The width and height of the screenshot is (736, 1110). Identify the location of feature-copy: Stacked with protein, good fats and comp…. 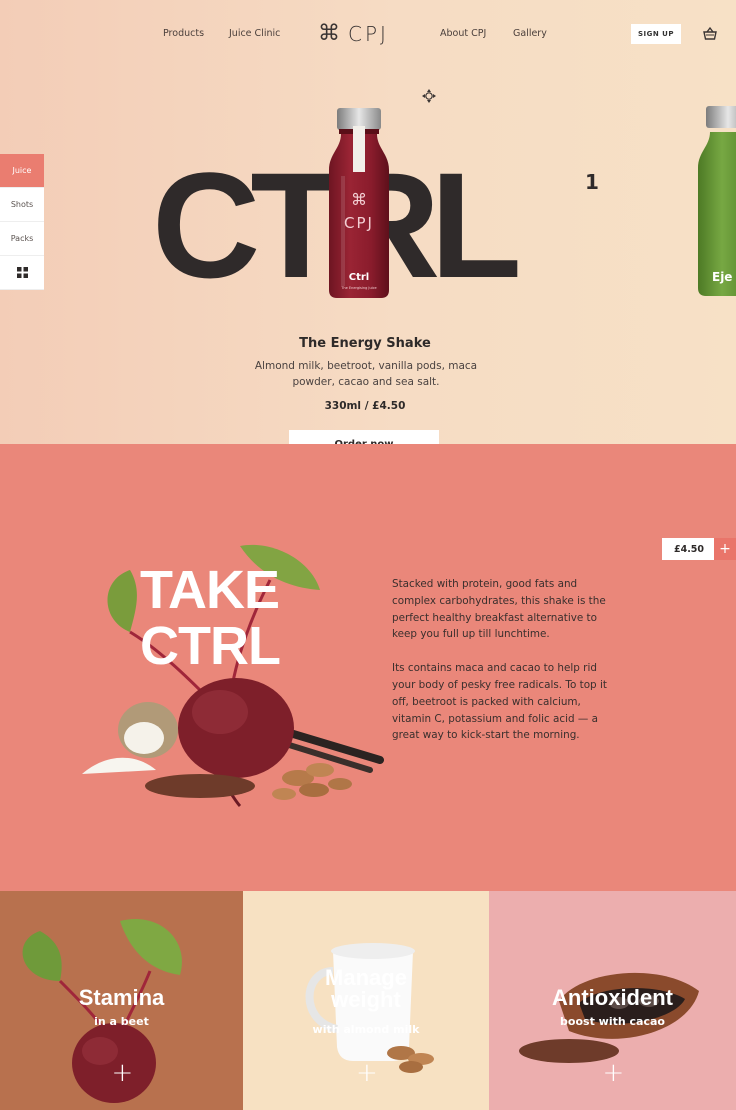
(503, 660).